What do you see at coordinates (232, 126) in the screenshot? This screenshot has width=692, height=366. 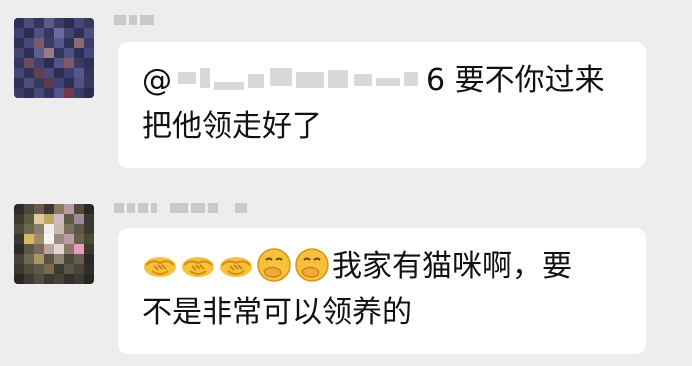 I see `message-line: 把他领走好了` at bounding box center [232, 126].